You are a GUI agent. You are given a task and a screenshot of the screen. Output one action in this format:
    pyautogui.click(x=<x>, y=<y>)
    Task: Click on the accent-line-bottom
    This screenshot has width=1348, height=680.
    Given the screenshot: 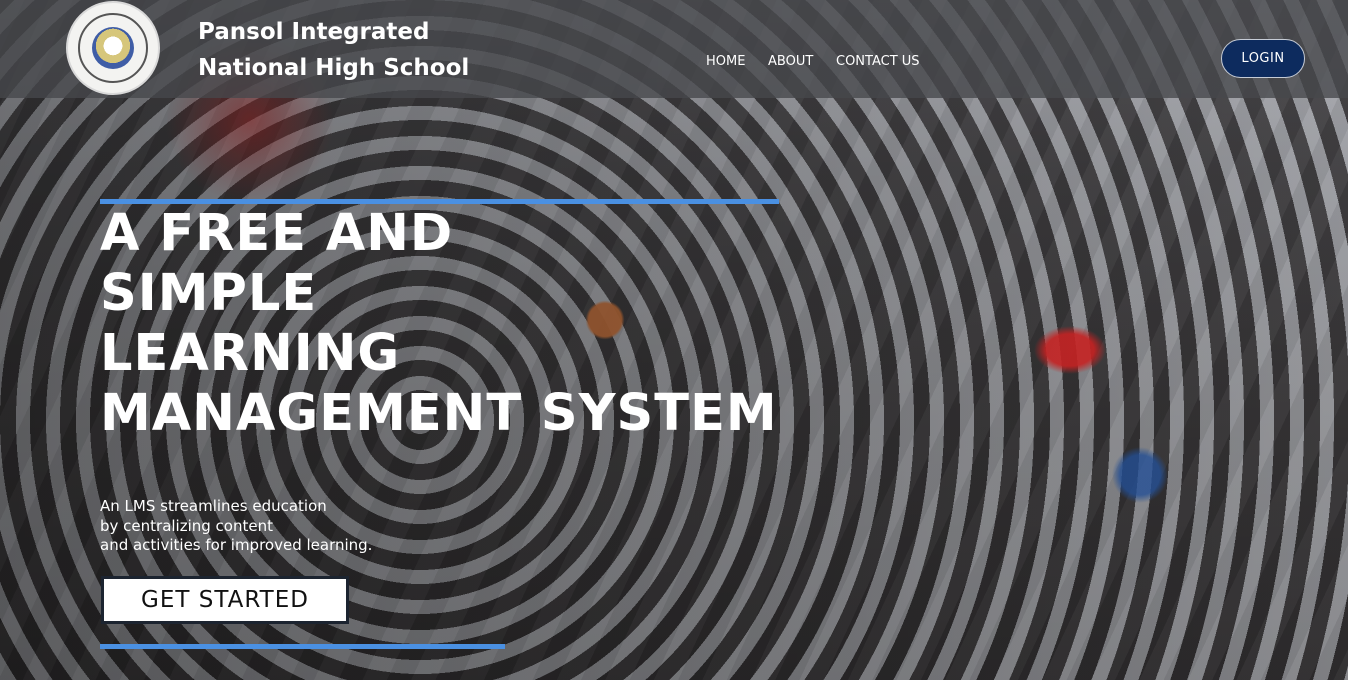 What is the action you would take?
    pyautogui.click(x=302, y=646)
    